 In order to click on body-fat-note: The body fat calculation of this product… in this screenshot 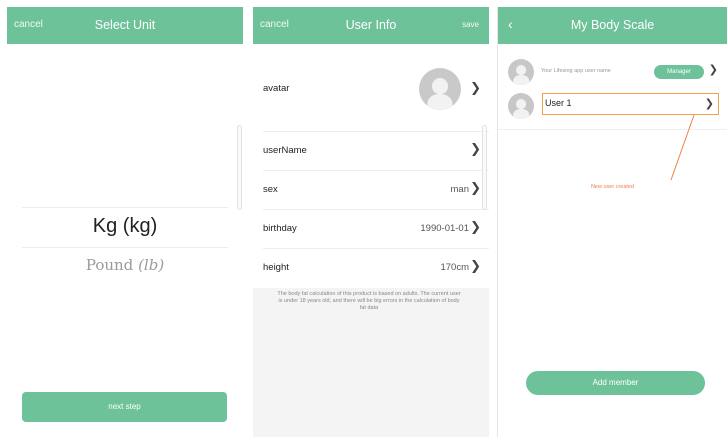, I will do `click(369, 301)`.